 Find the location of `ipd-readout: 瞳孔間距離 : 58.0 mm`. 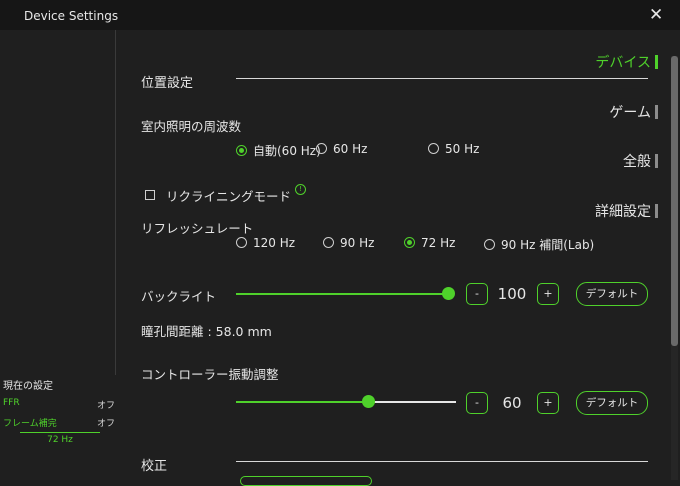

ipd-readout: 瞳孔間距離 : 58.0 mm is located at coordinates (206, 331).